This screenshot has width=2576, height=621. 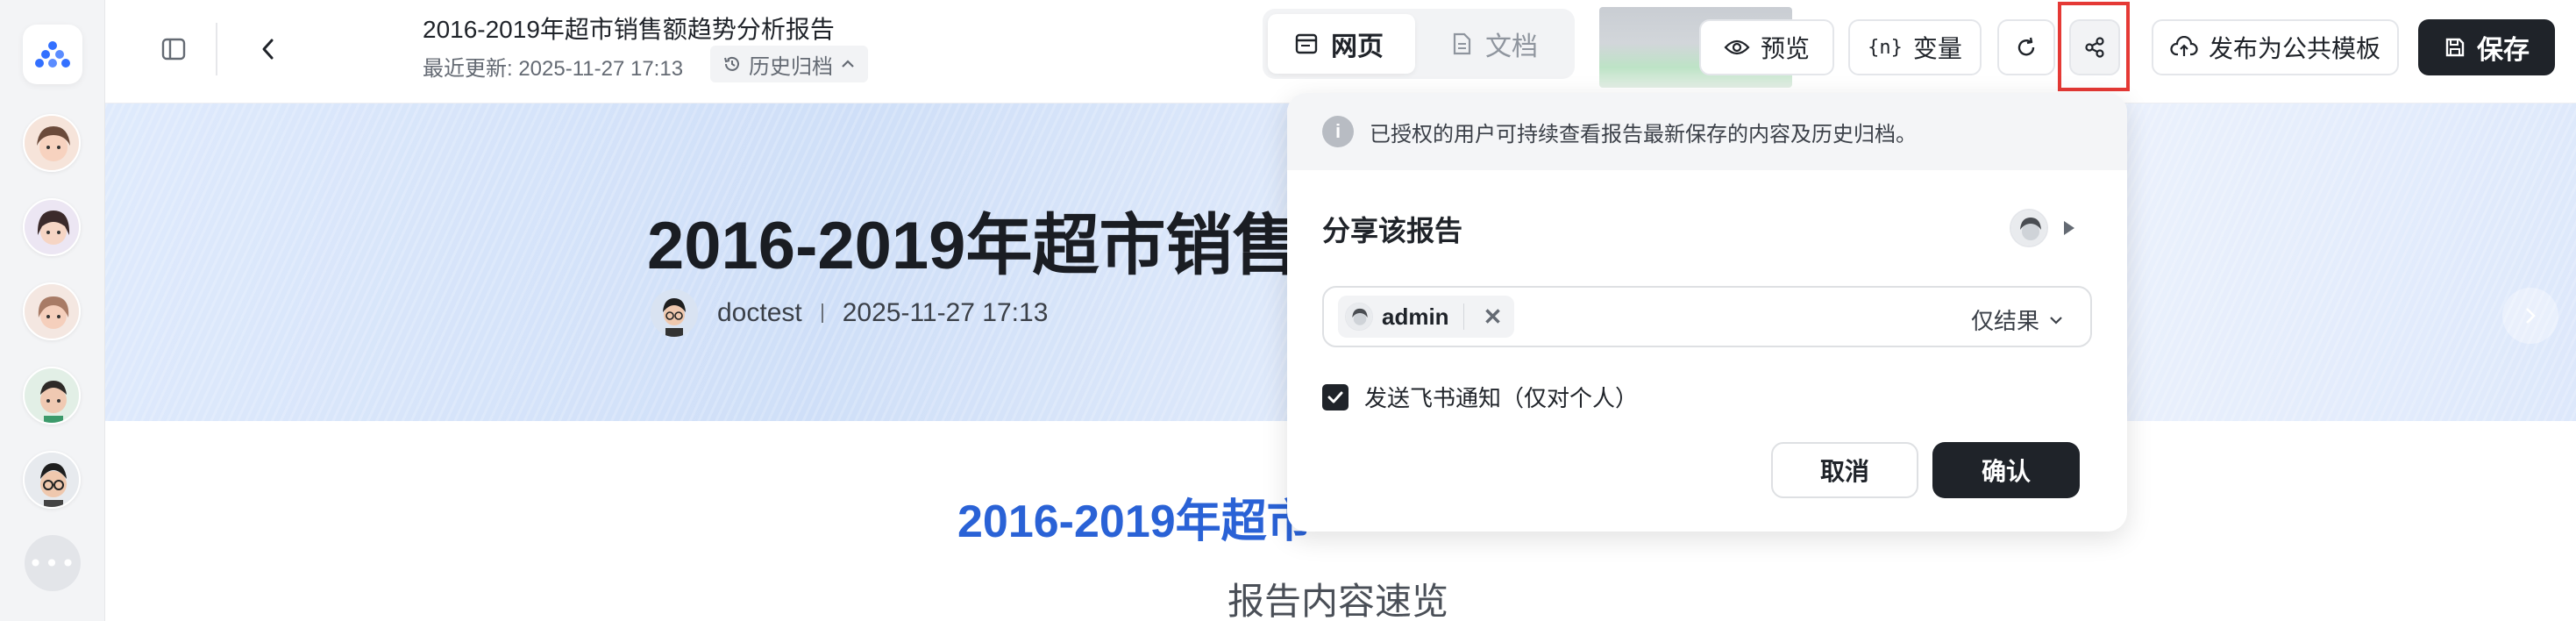 What do you see at coordinates (1737, 47) in the screenshot?
I see `eye-icon` at bounding box center [1737, 47].